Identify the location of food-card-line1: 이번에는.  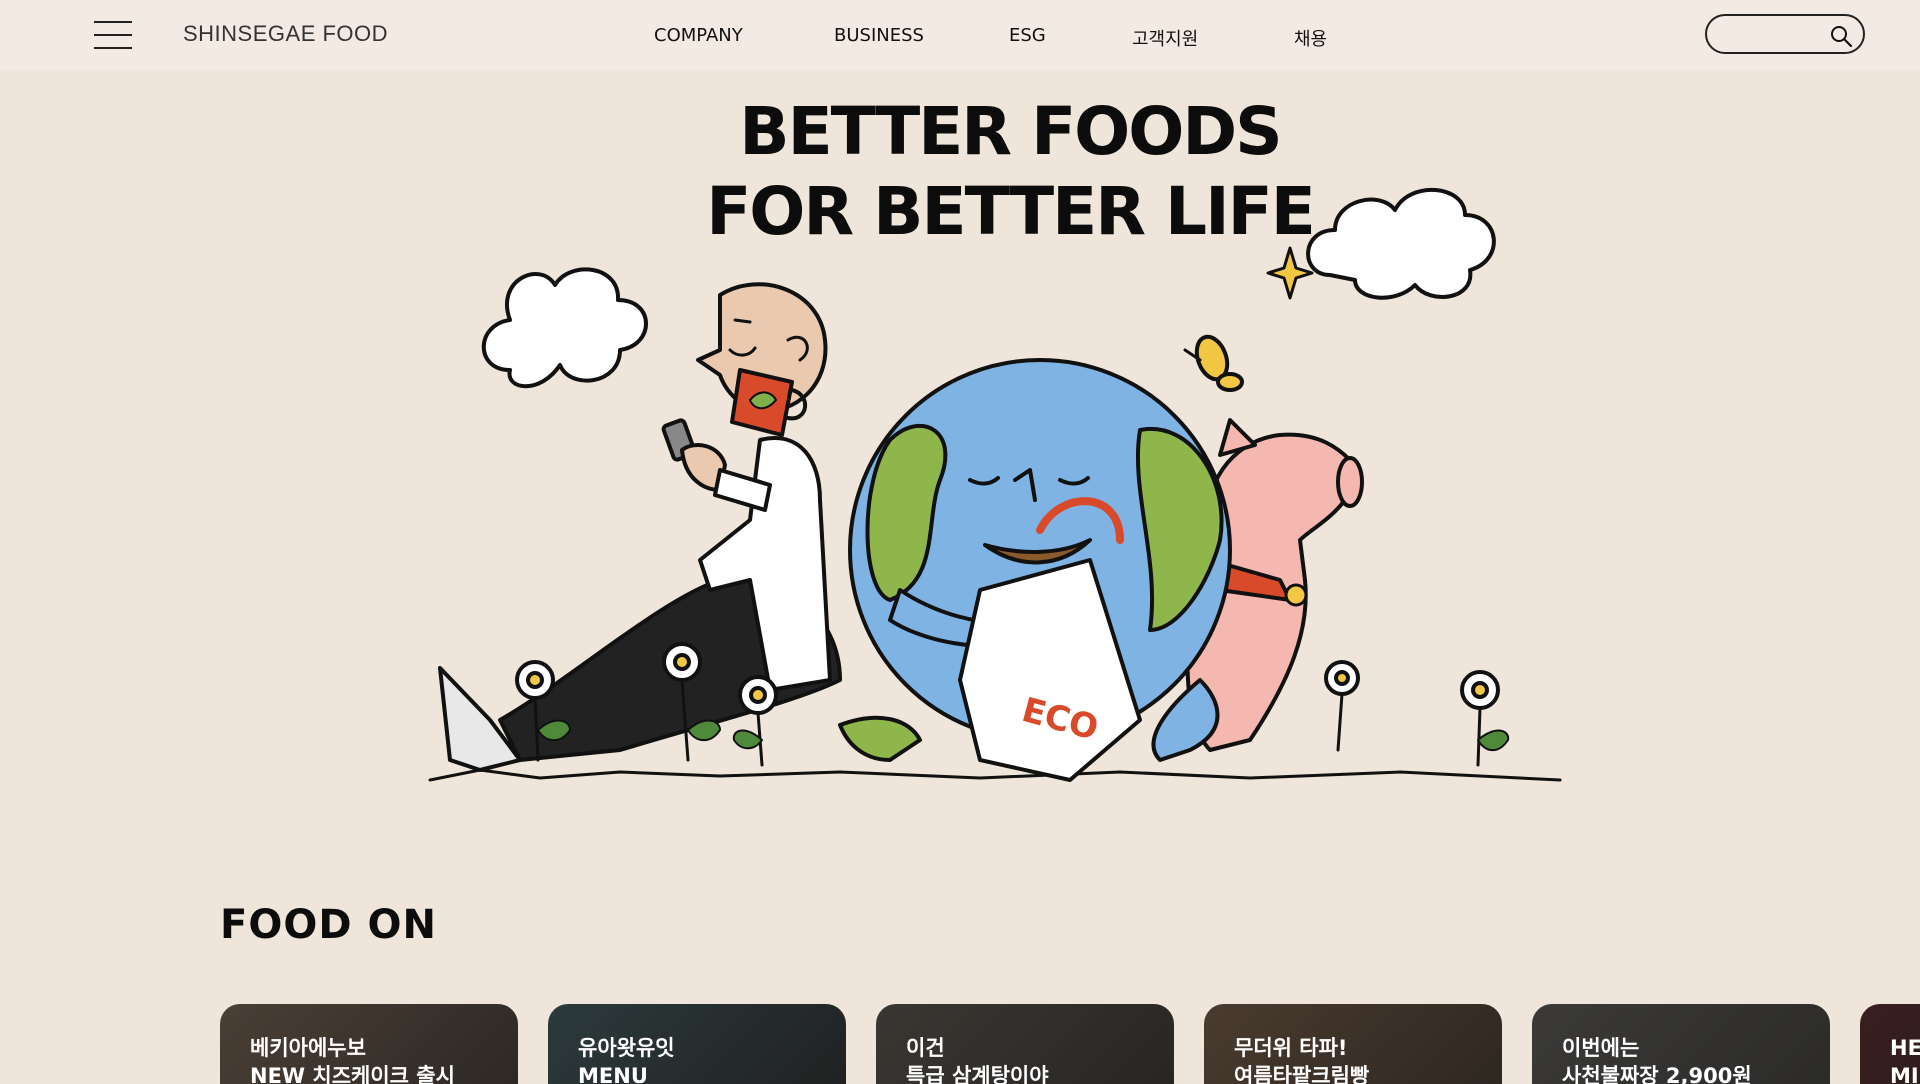
(1601, 1048).